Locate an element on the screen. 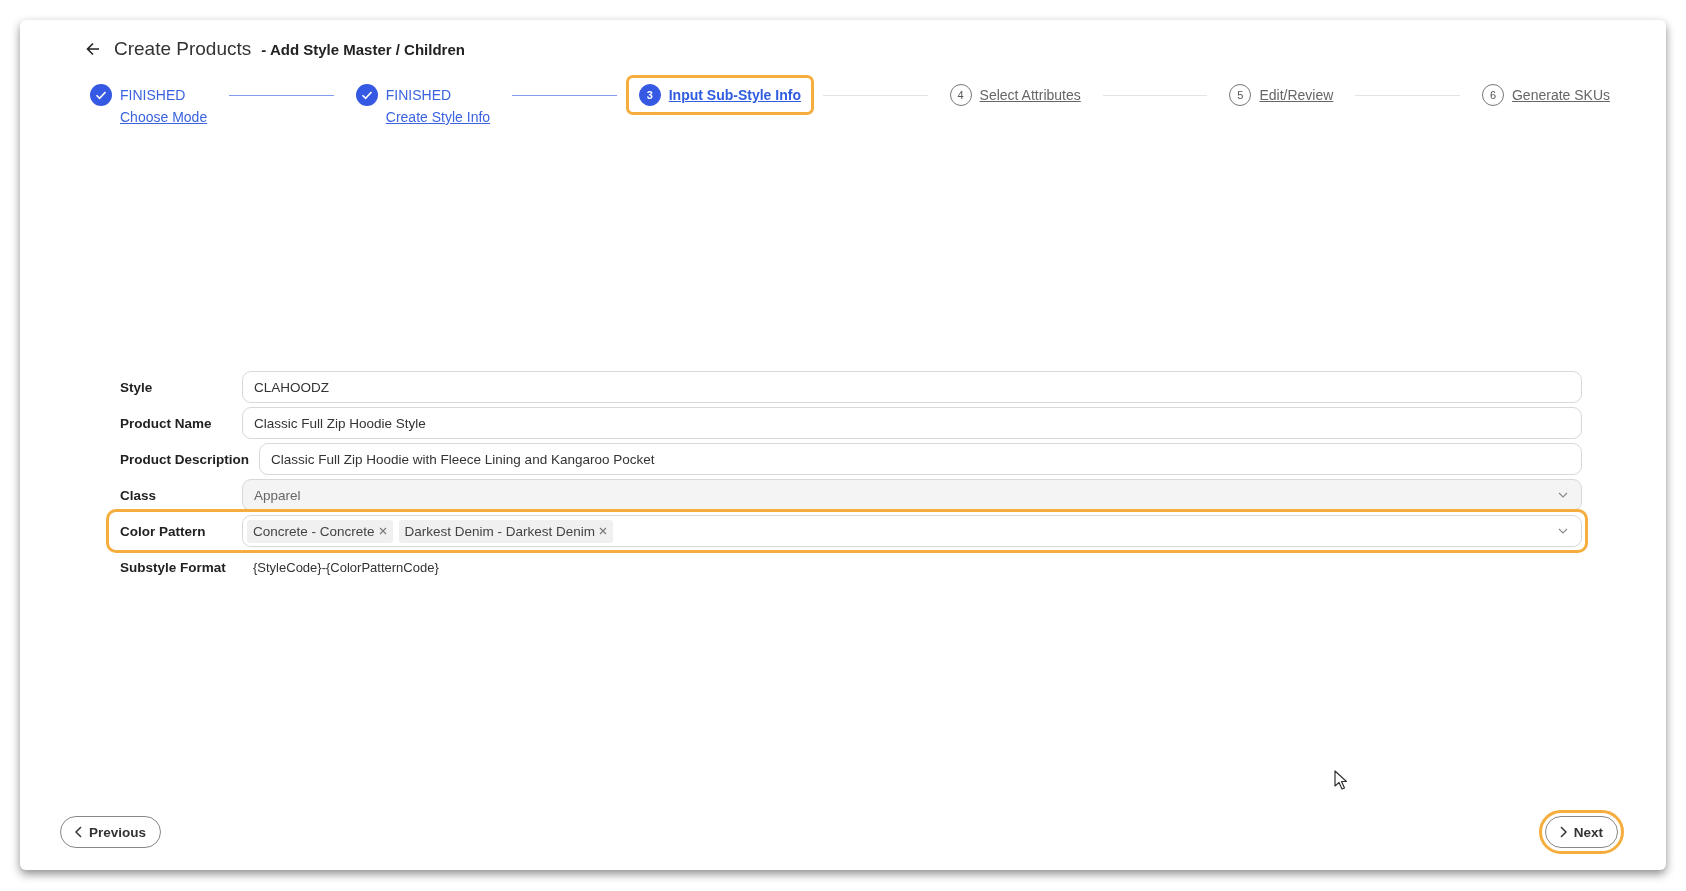 The height and width of the screenshot is (891, 1686). back-arrow-icon is located at coordinates (93, 49).